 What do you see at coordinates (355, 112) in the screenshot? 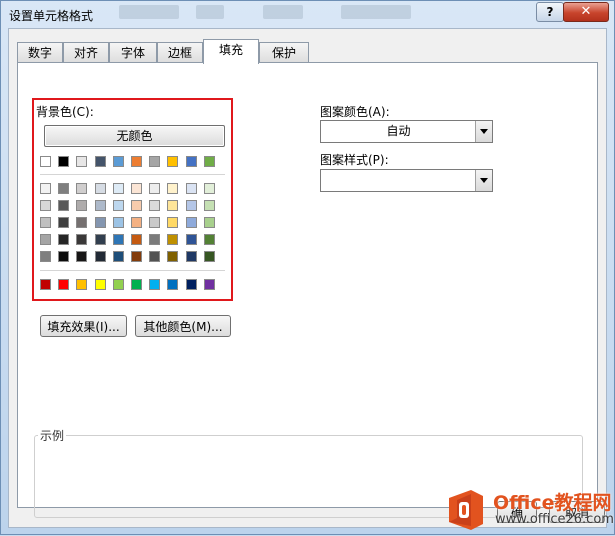
I see `pattern-color-label: 图案颜色(A):` at bounding box center [355, 112].